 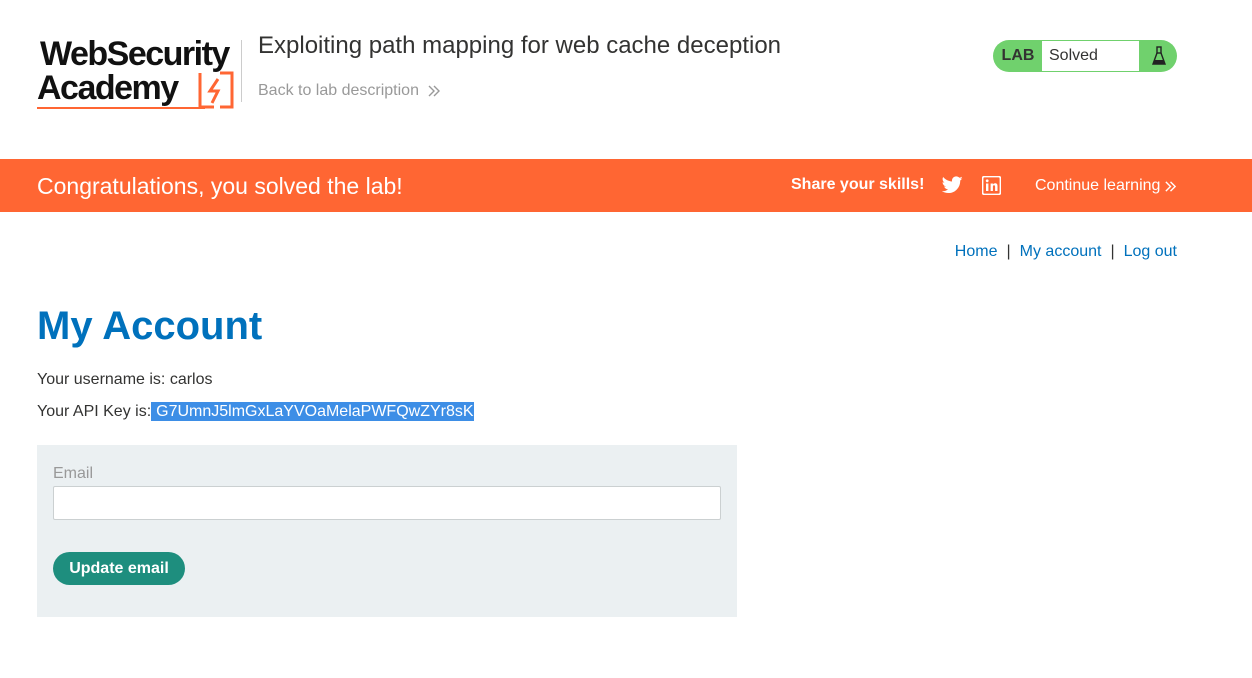 I want to click on nav-home-link: Home, so click(x=976, y=251).